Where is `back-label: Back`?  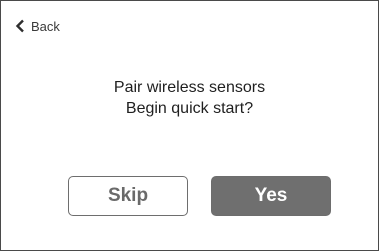 back-label: Back is located at coordinates (45, 26).